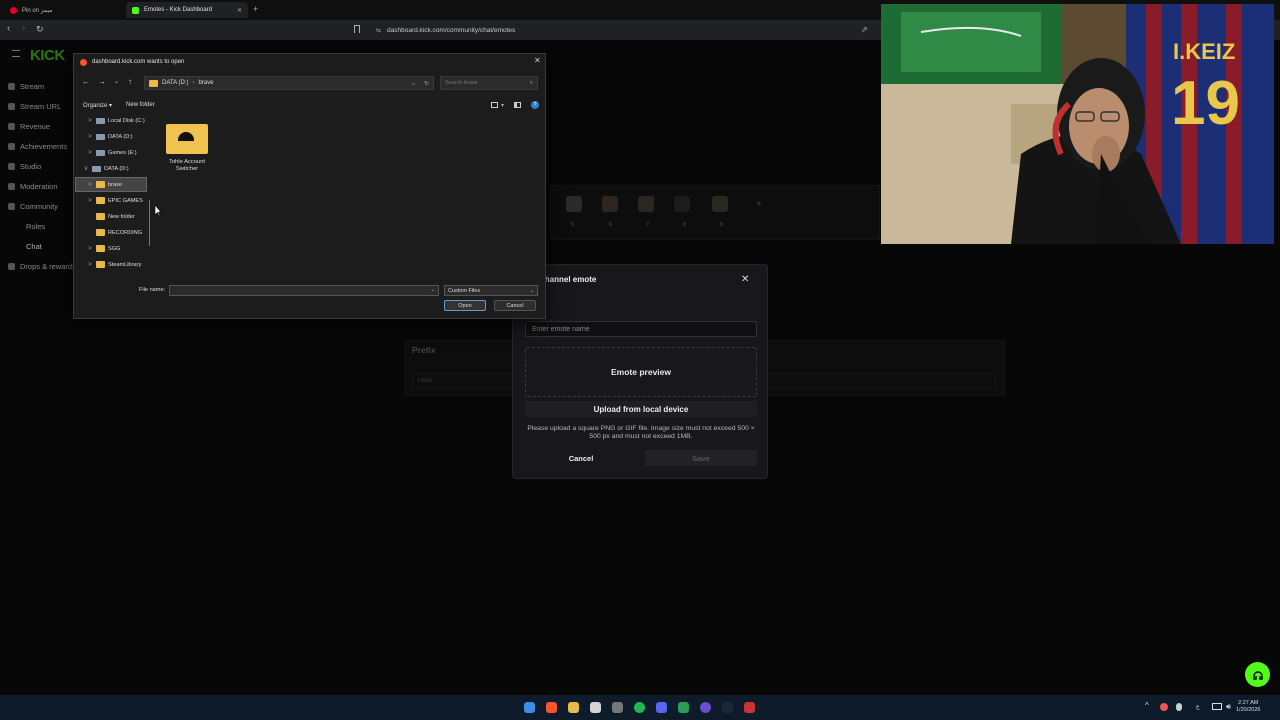  Describe the element at coordinates (1179, 707) in the screenshot. I see `microphone-icon` at that location.